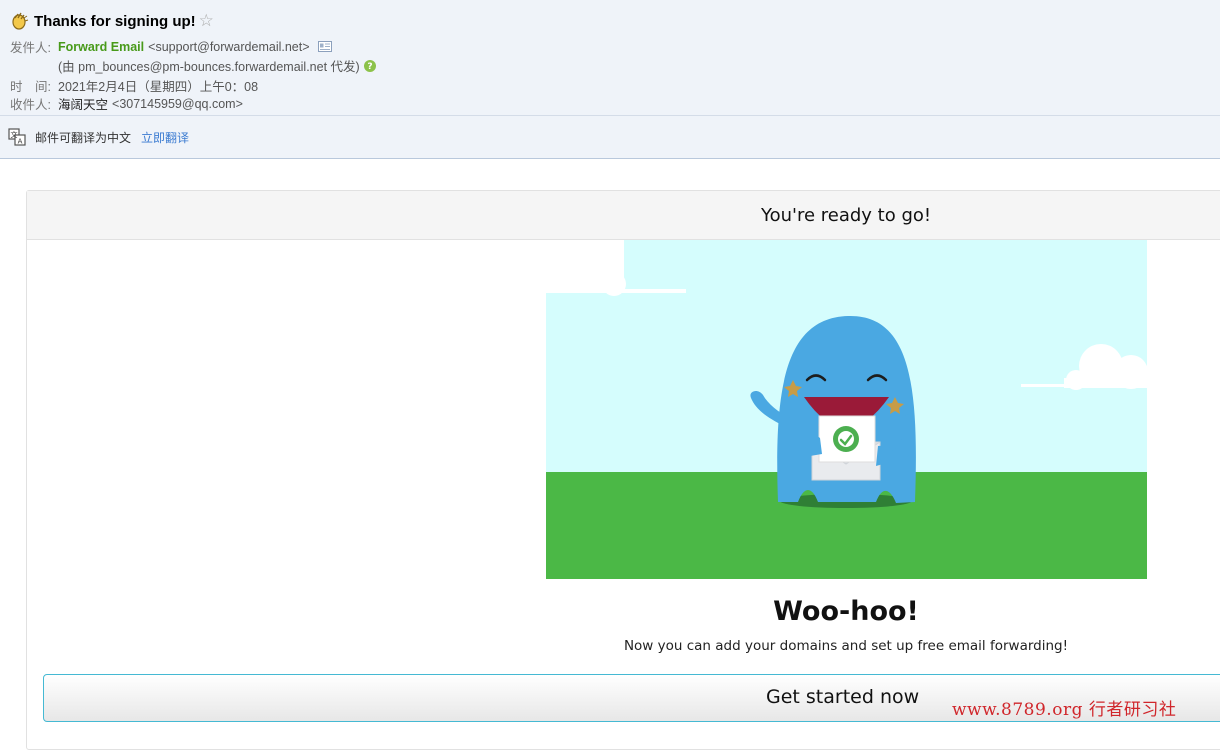 This screenshot has height=750, width=1220. What do you see at coordinates (20, 21) in the screenshot?
I see `clap-hands-icon` at bounding box center [20, 21].